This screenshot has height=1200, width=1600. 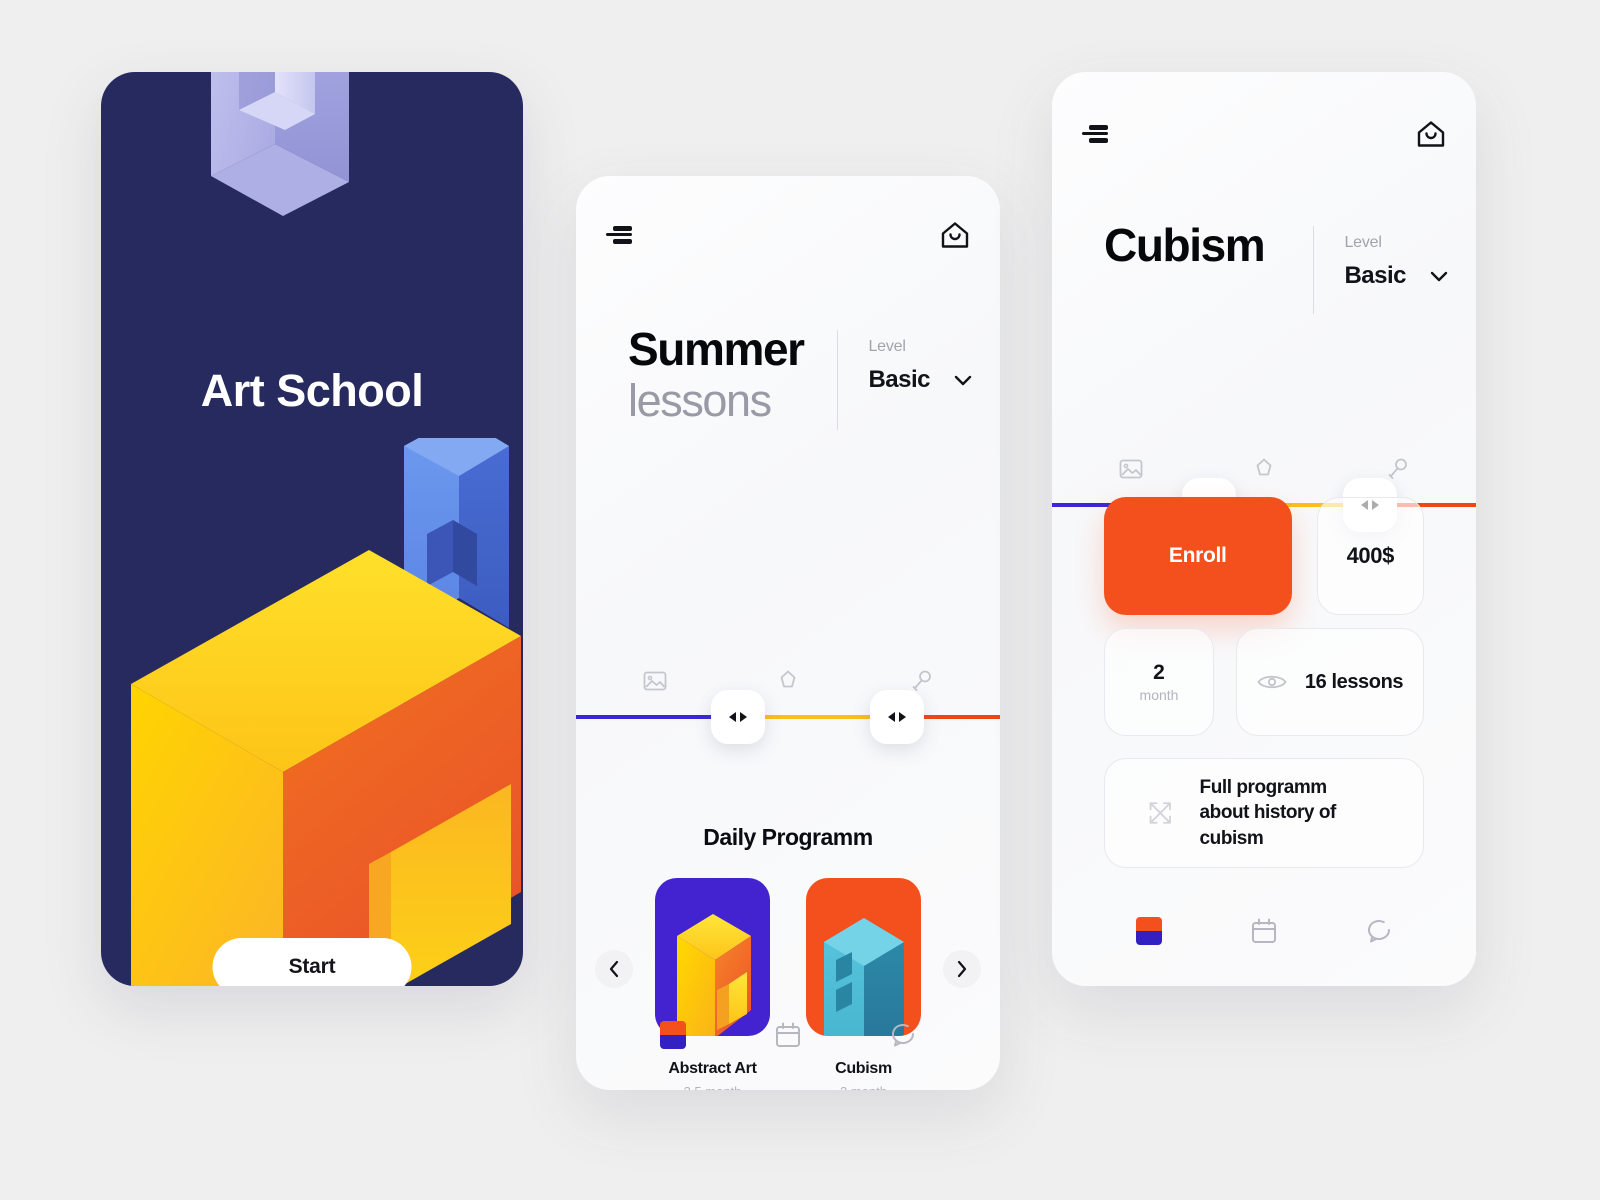 I want to click on course-topbar, so click(x=1264, y=134).